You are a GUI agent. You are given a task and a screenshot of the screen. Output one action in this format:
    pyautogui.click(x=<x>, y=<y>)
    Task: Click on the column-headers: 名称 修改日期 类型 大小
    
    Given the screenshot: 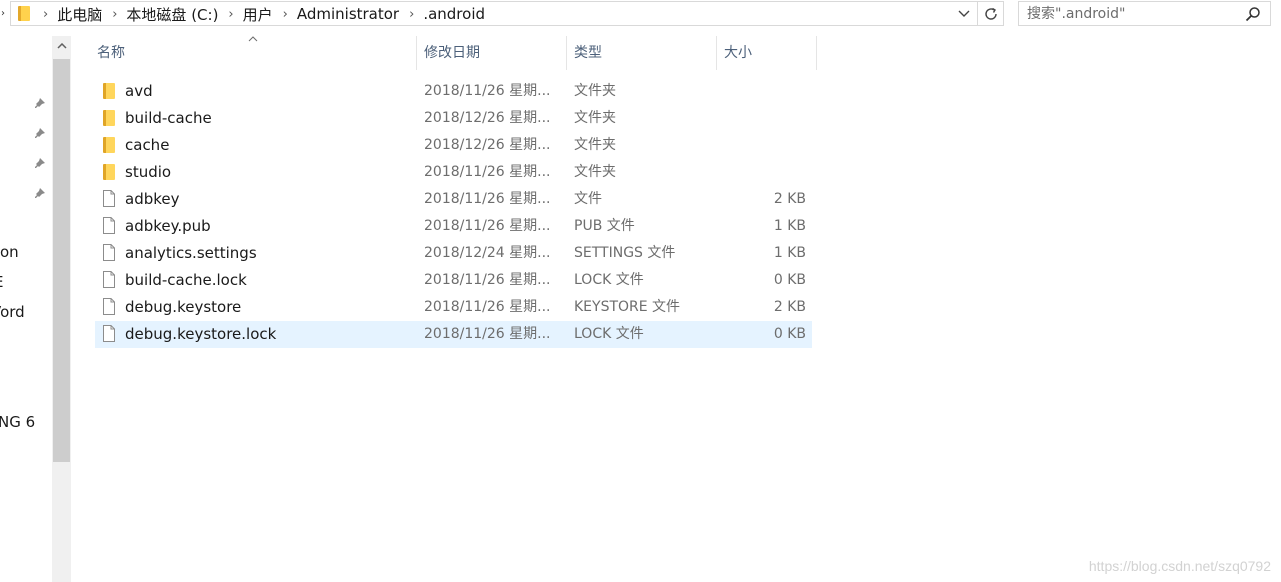 What is the action you would take?
    pyautogui.click(x=452, y=53)
    